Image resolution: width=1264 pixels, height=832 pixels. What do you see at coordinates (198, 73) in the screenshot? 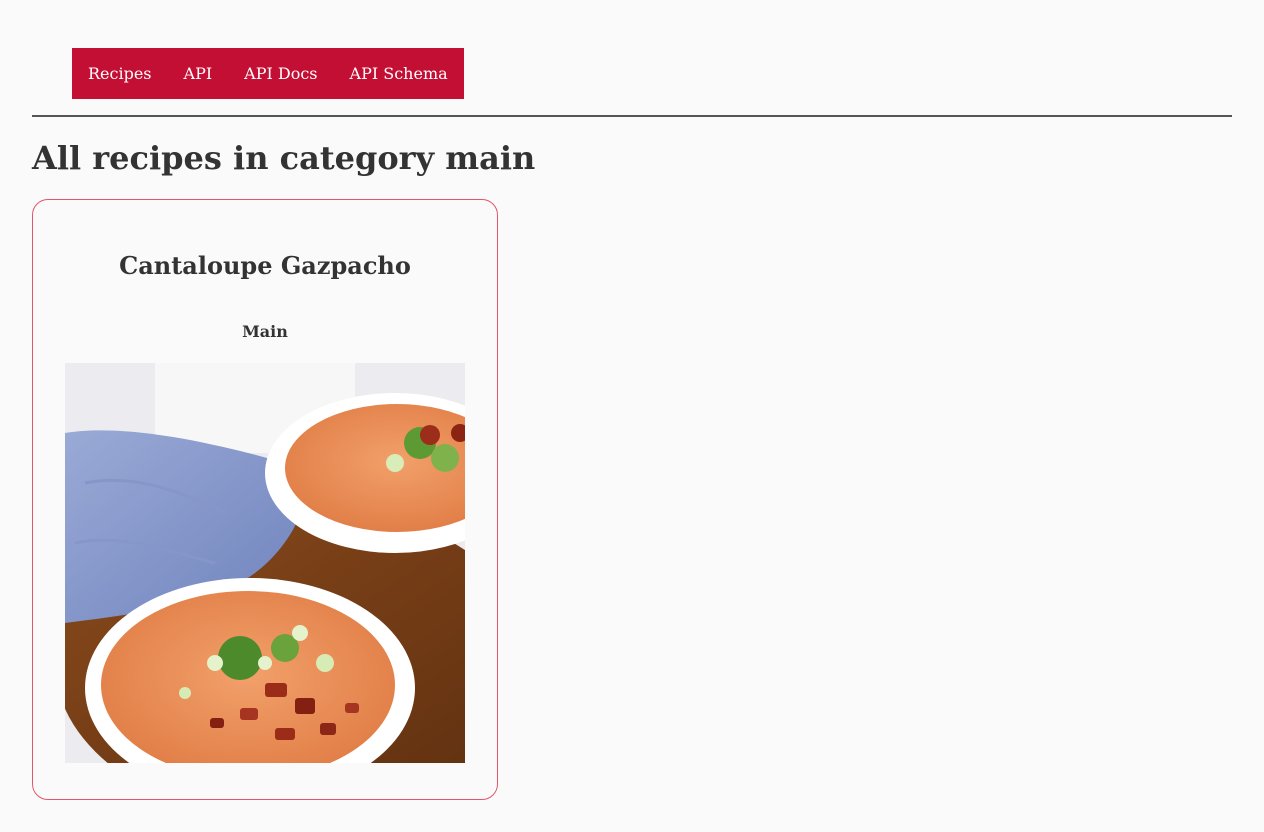
I see `nav-link-api: API` at bounding box center [198, 73].